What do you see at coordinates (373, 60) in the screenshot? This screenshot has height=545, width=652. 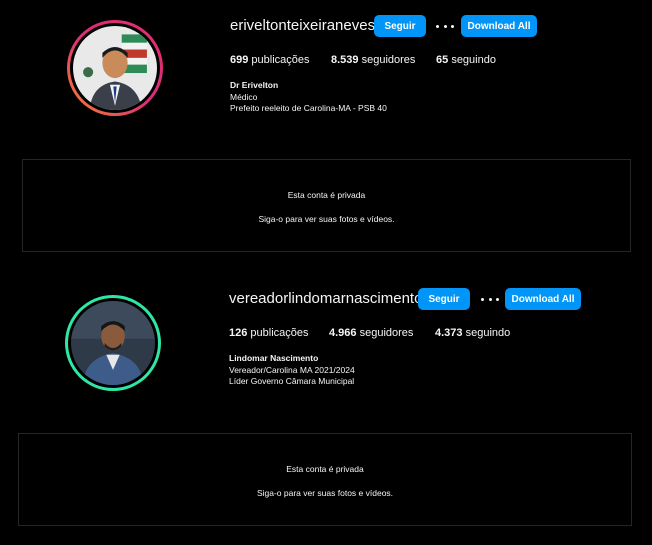 I see `followers-count: 8.539 seguidores` at bounding box center [373, 60].